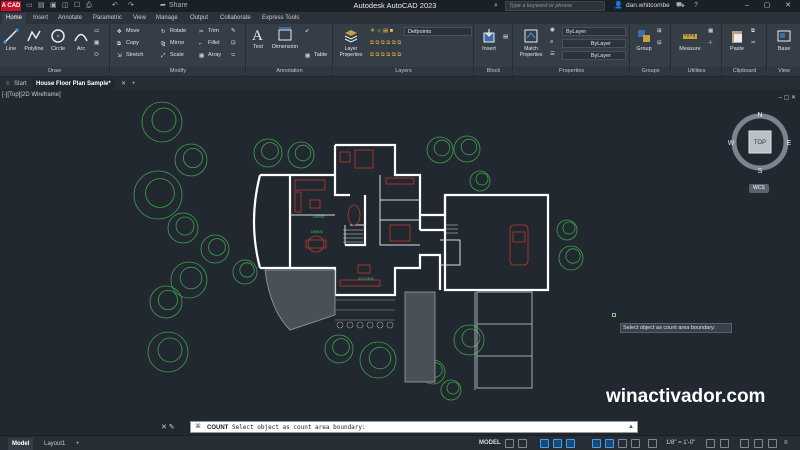  I want to click on tab-layout1: Layout1, so click(54, 444).